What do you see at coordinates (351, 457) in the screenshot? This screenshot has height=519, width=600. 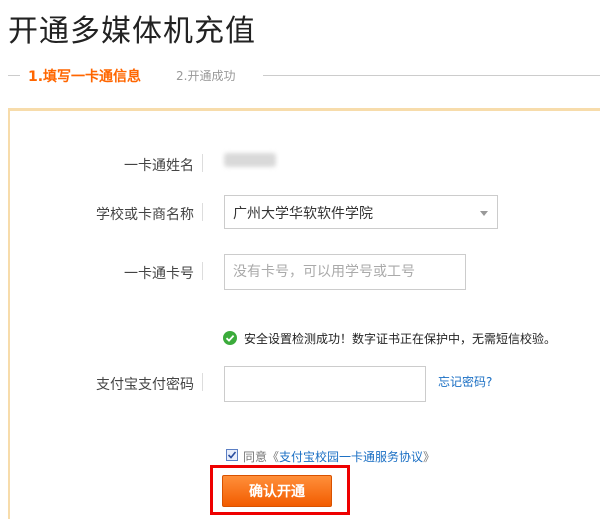 I see `service-agreement-link: 支付宝校园一卡通服务协议` at bounding box center [351, 457].